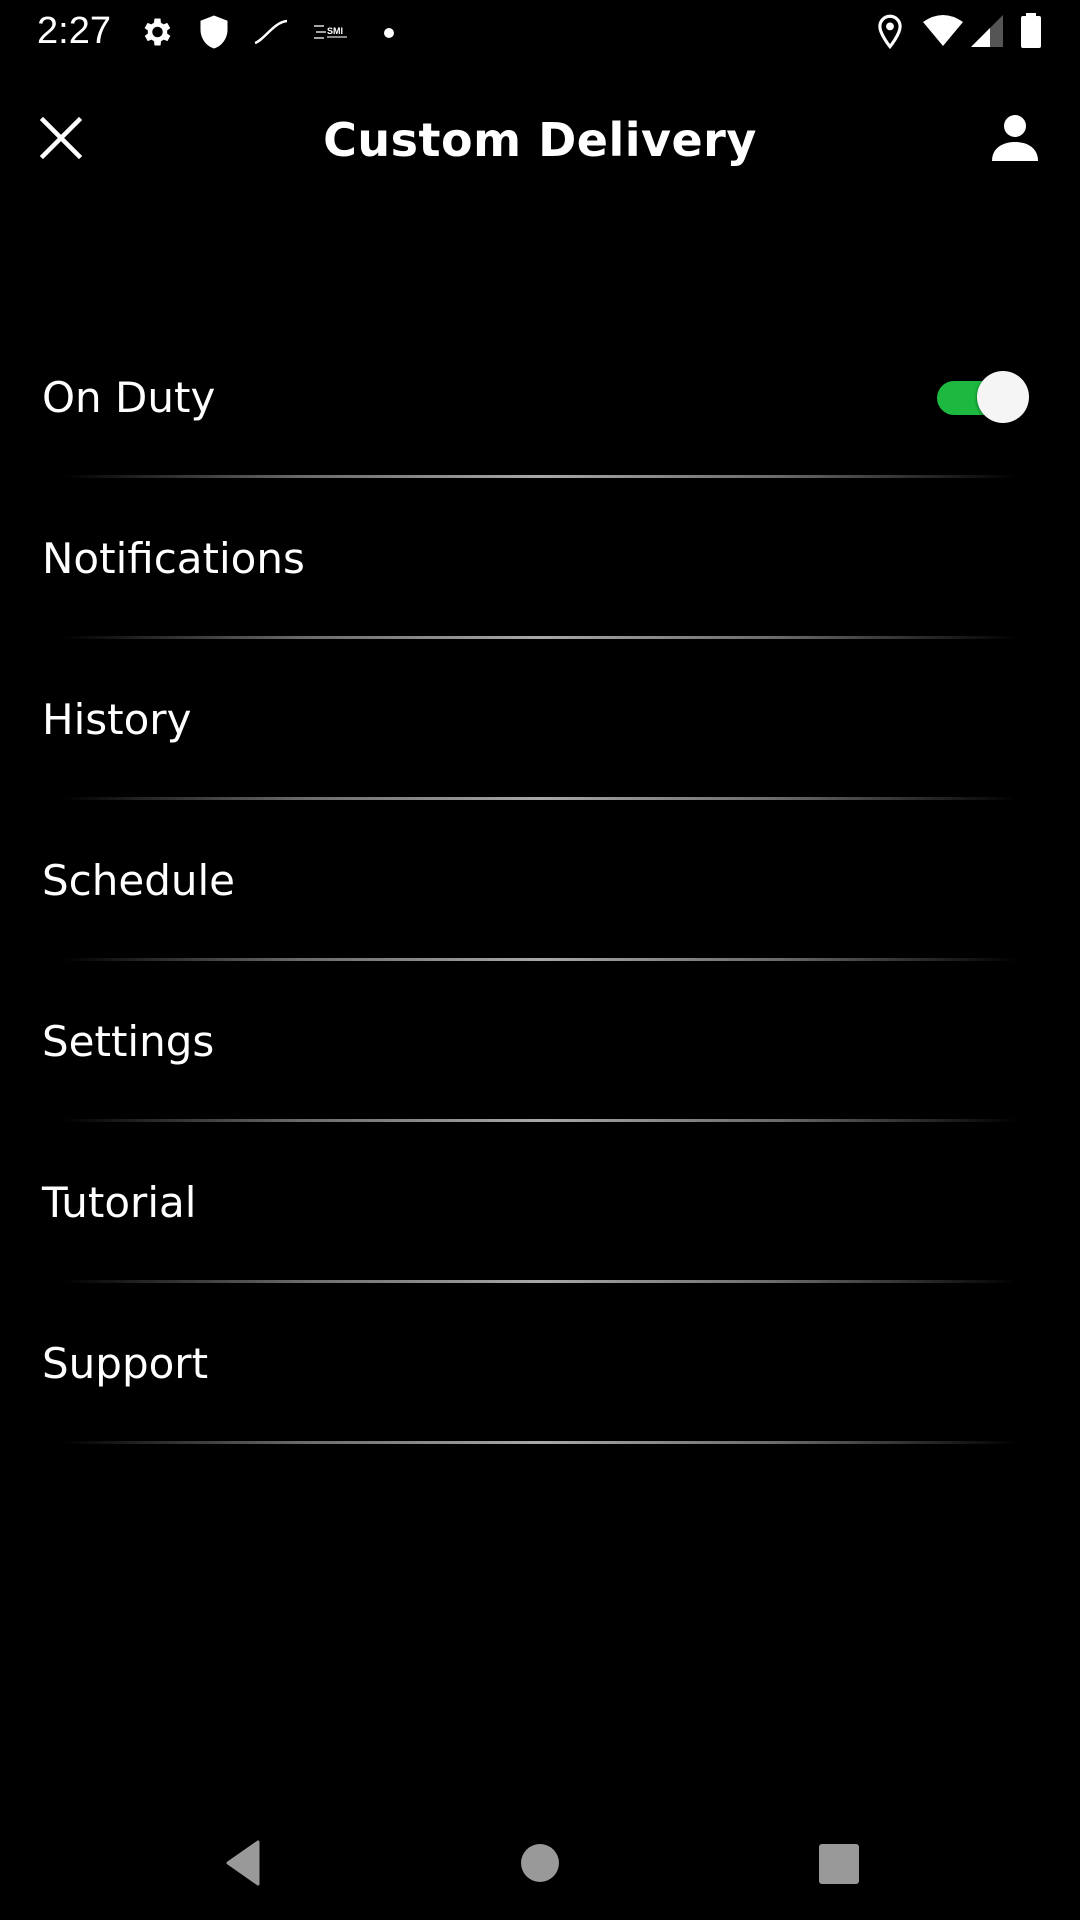  I want to click on stylus-icon, so click(272, 34).